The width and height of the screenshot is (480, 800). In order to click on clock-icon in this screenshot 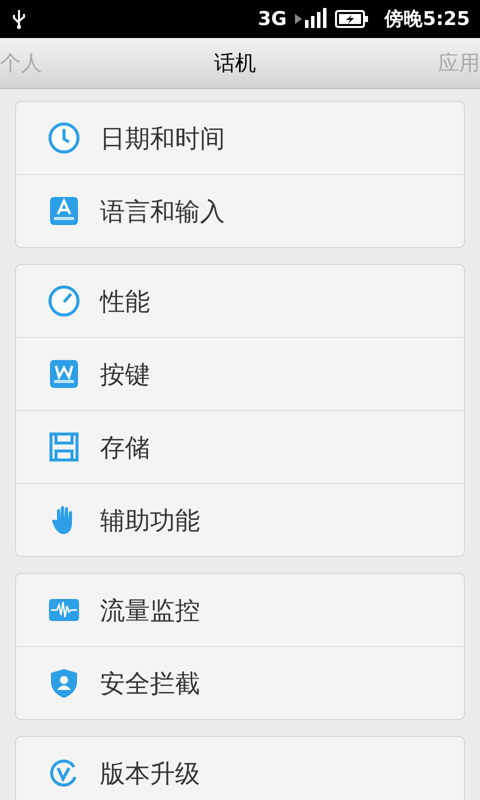, I will do `click(64, 138)`.